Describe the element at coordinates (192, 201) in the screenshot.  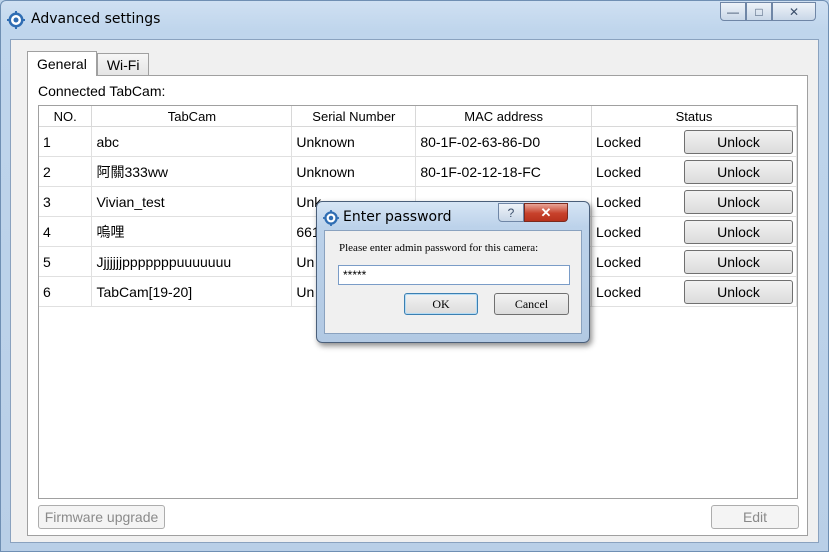
I see `row-tabcam-name: Vivian_test` at that location.